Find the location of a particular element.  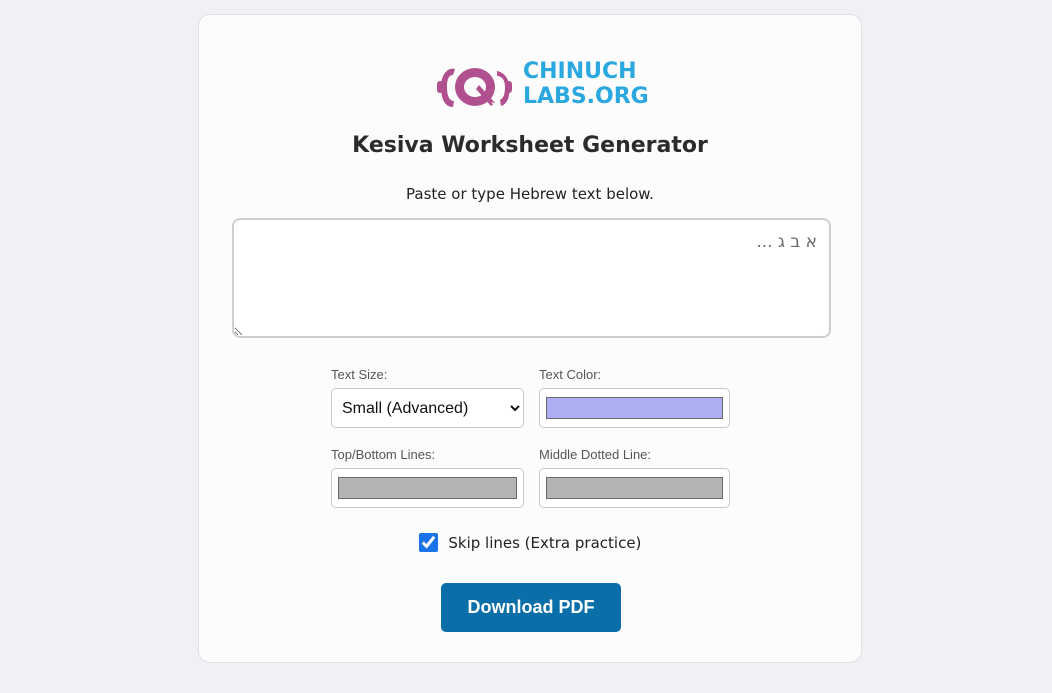

text-color-field: Text Color: is located at coordinates (634, 397).